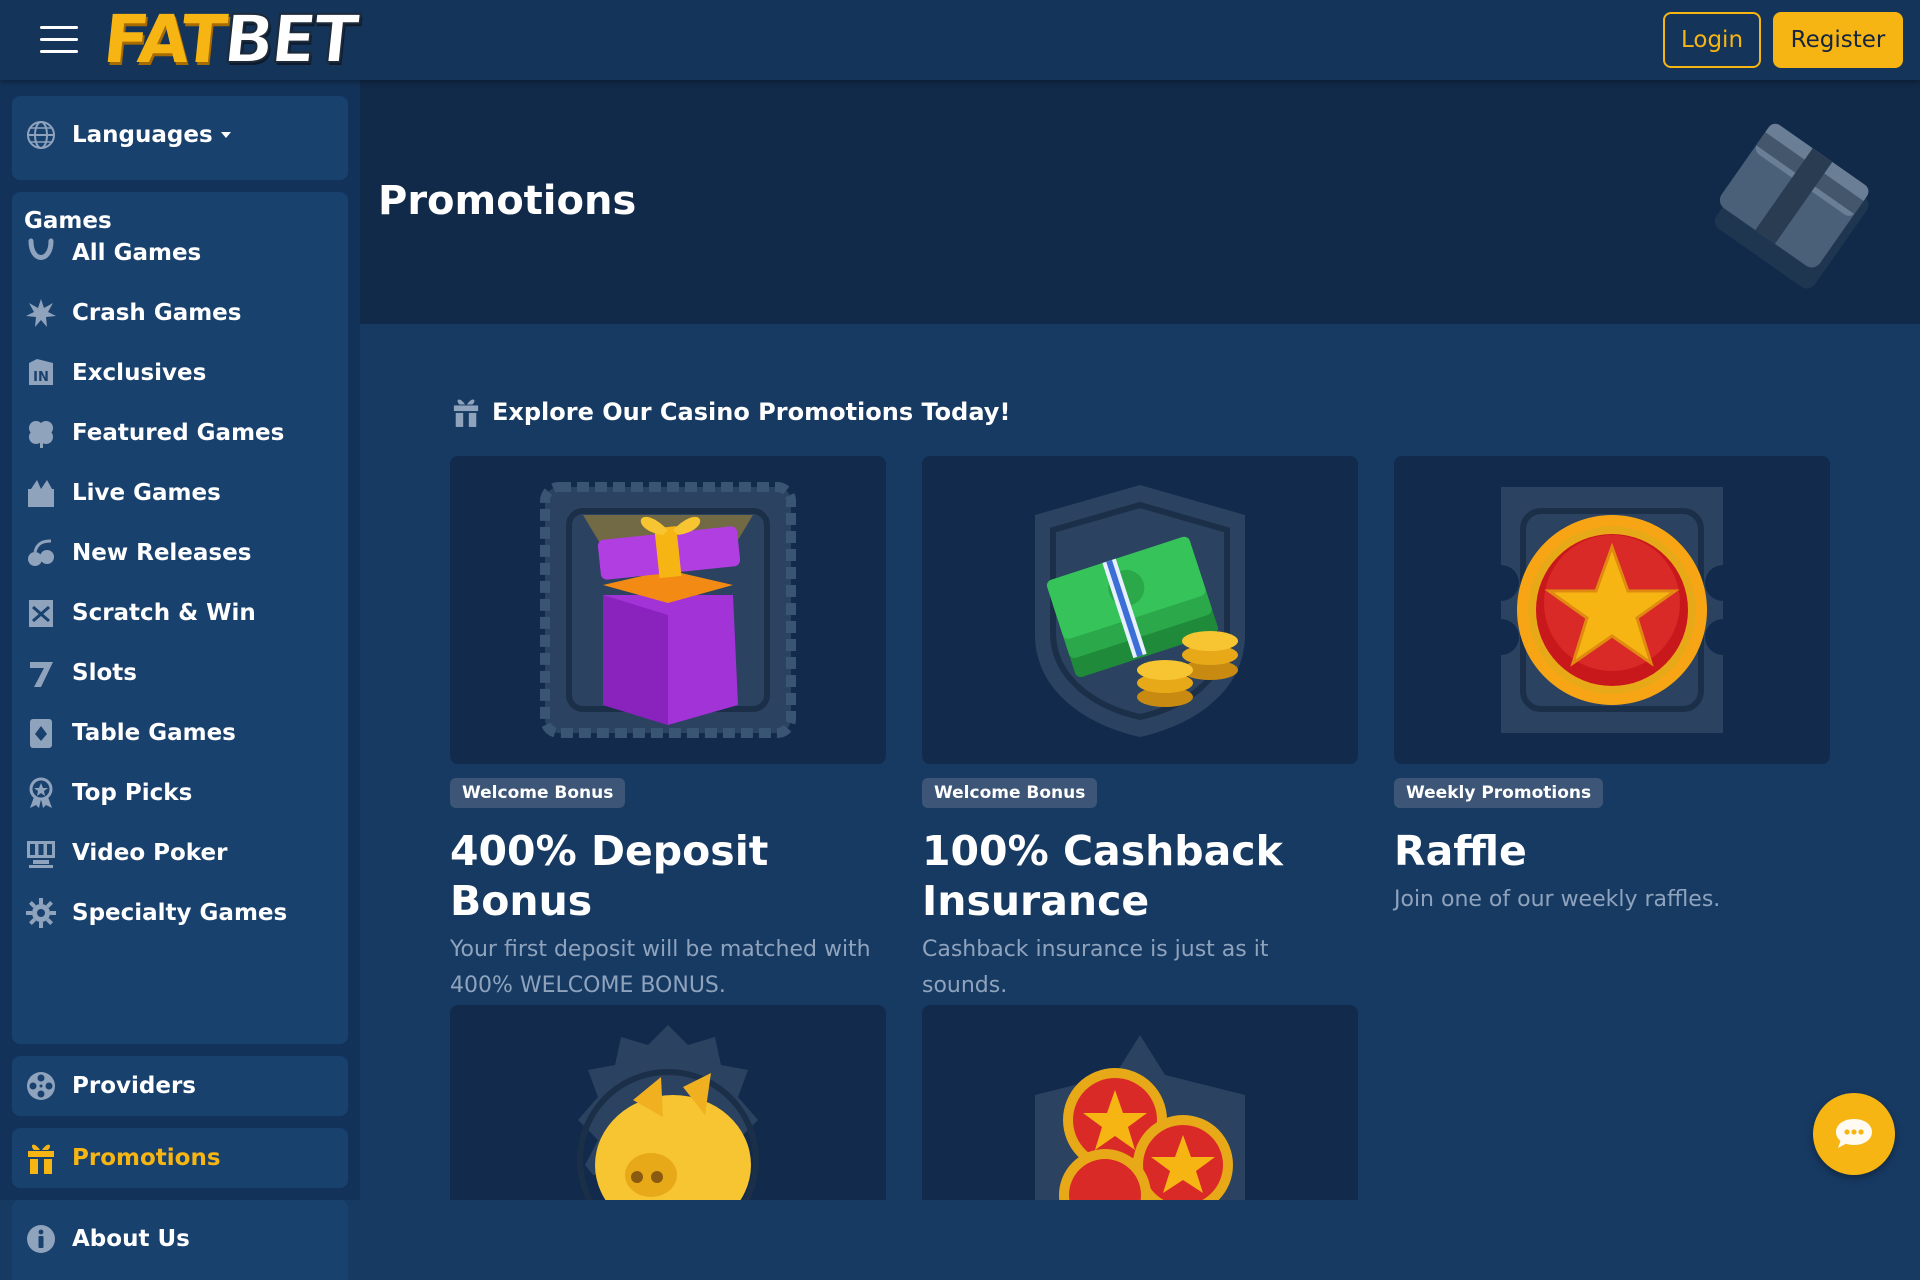 The width and height of the screenshot is (1920, 1280). Describe the element at coordinates (142, 135) in the screenshot. I see `languages-label: Languages` at that location.